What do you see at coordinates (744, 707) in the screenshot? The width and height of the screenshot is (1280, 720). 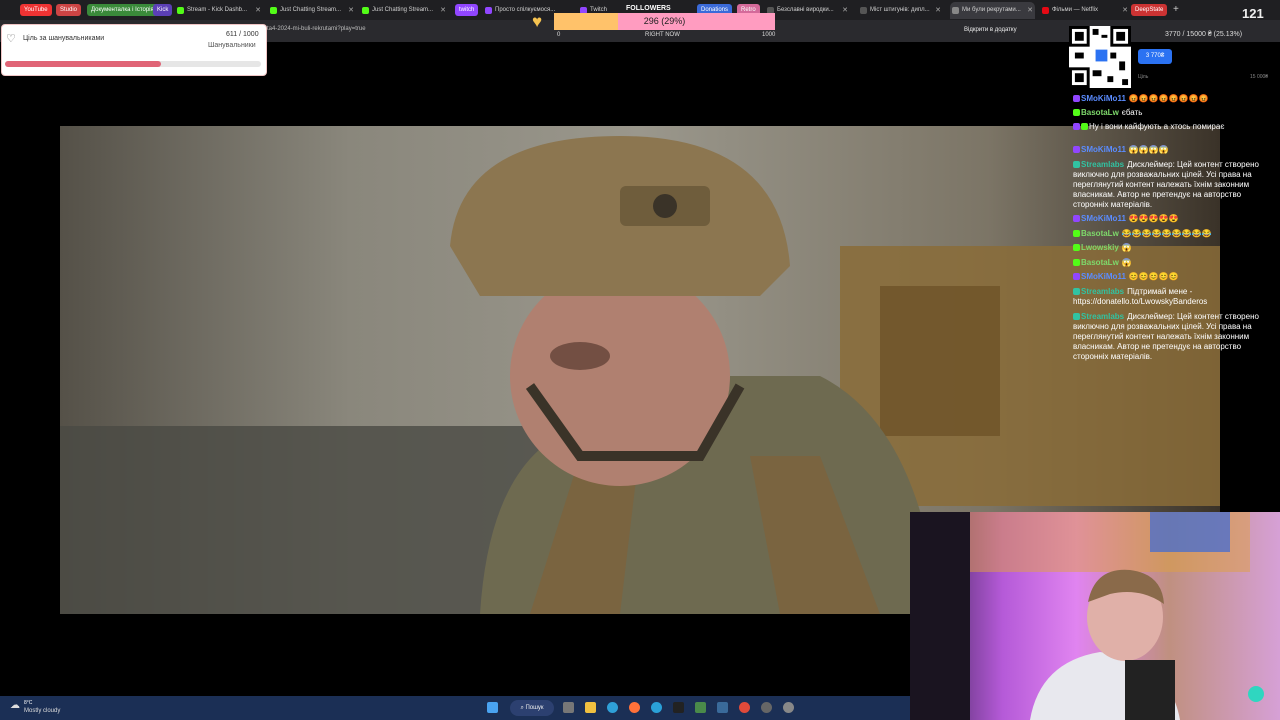 I see `chrome-icon` at bounding box center [744, 707].